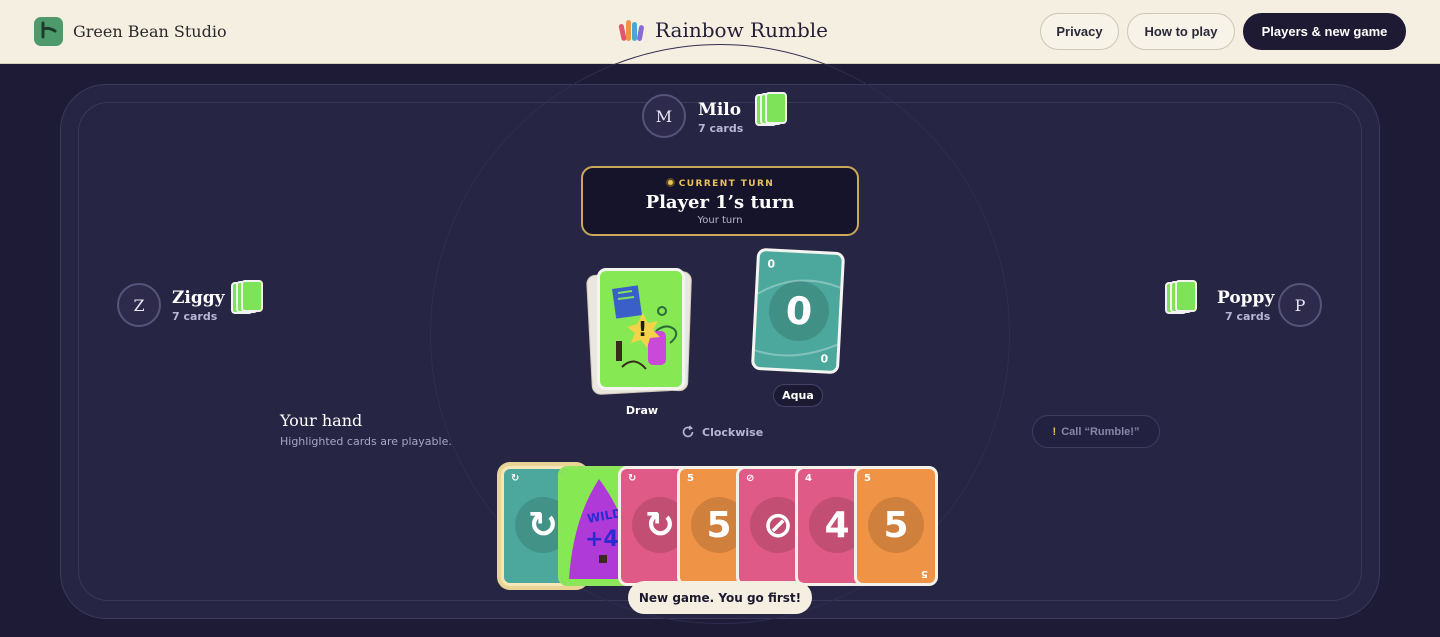 Image resolution: width=1440 pixels, height=637 pixels. I want to click on card-corner: 4, so click(808, 478).